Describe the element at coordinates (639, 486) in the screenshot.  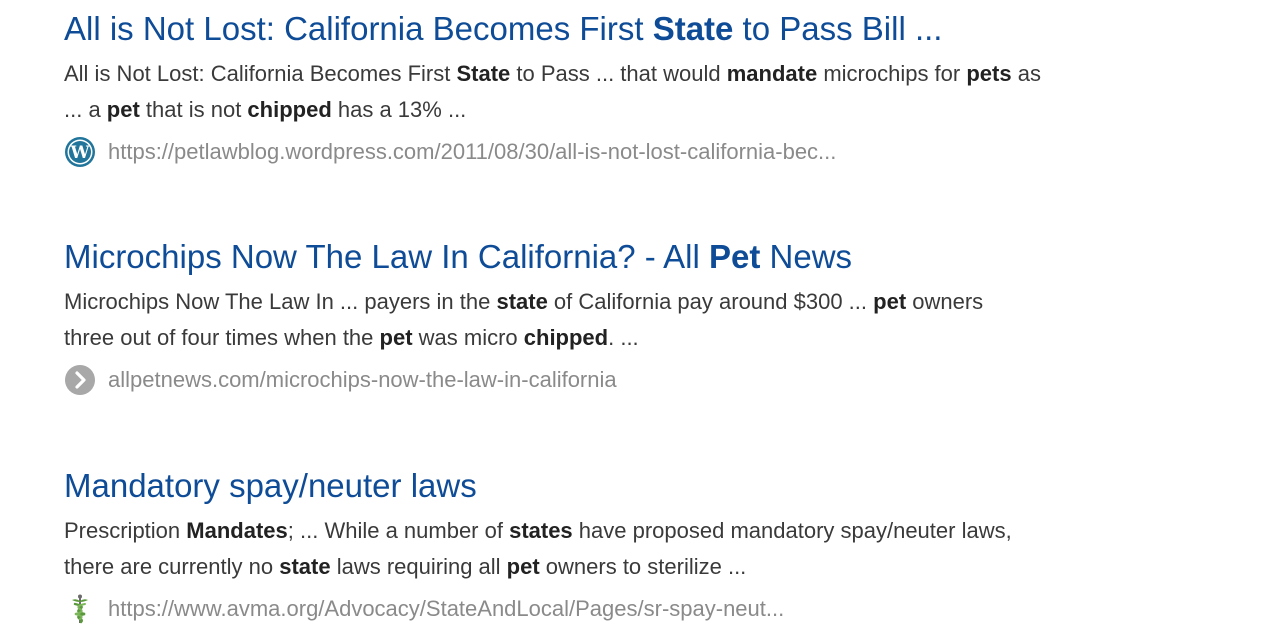
I see `result-title-link: Mandatory spay/neuter laws` at that location.